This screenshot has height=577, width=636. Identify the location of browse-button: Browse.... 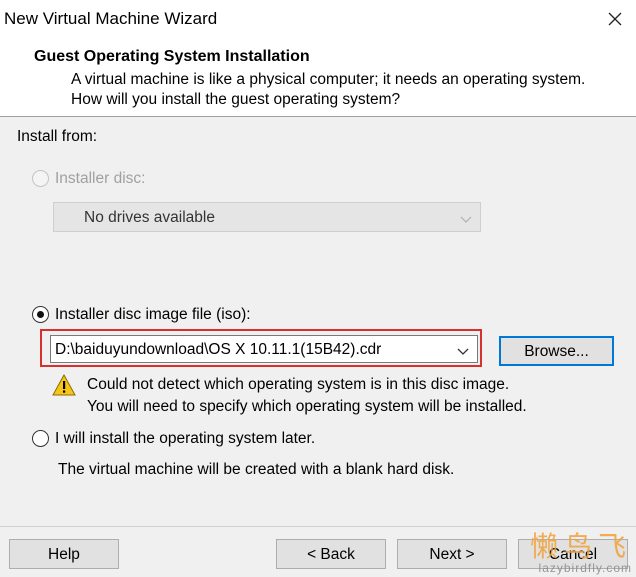
(556, 351).